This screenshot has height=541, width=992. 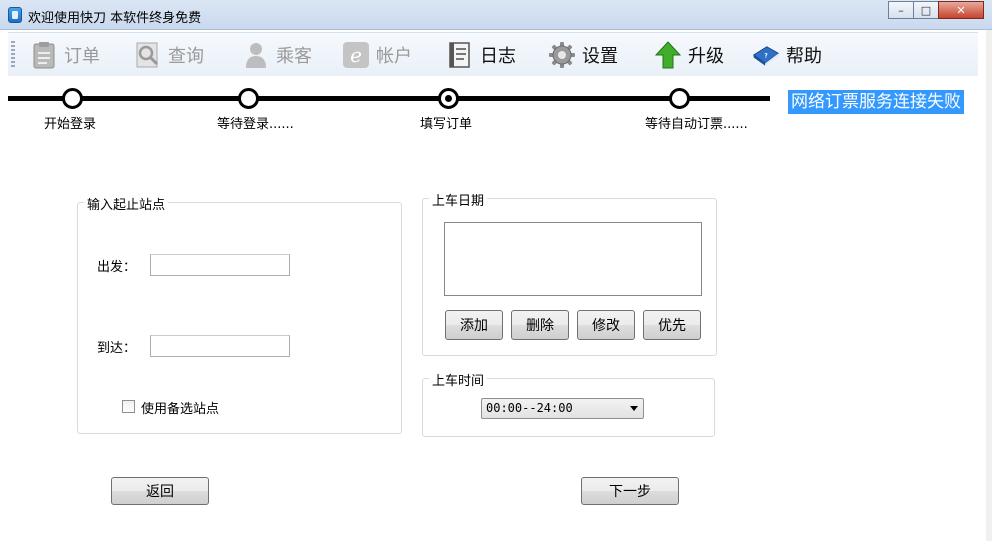 I want to click on chevron-down-icon, so click(x=634, y=408).